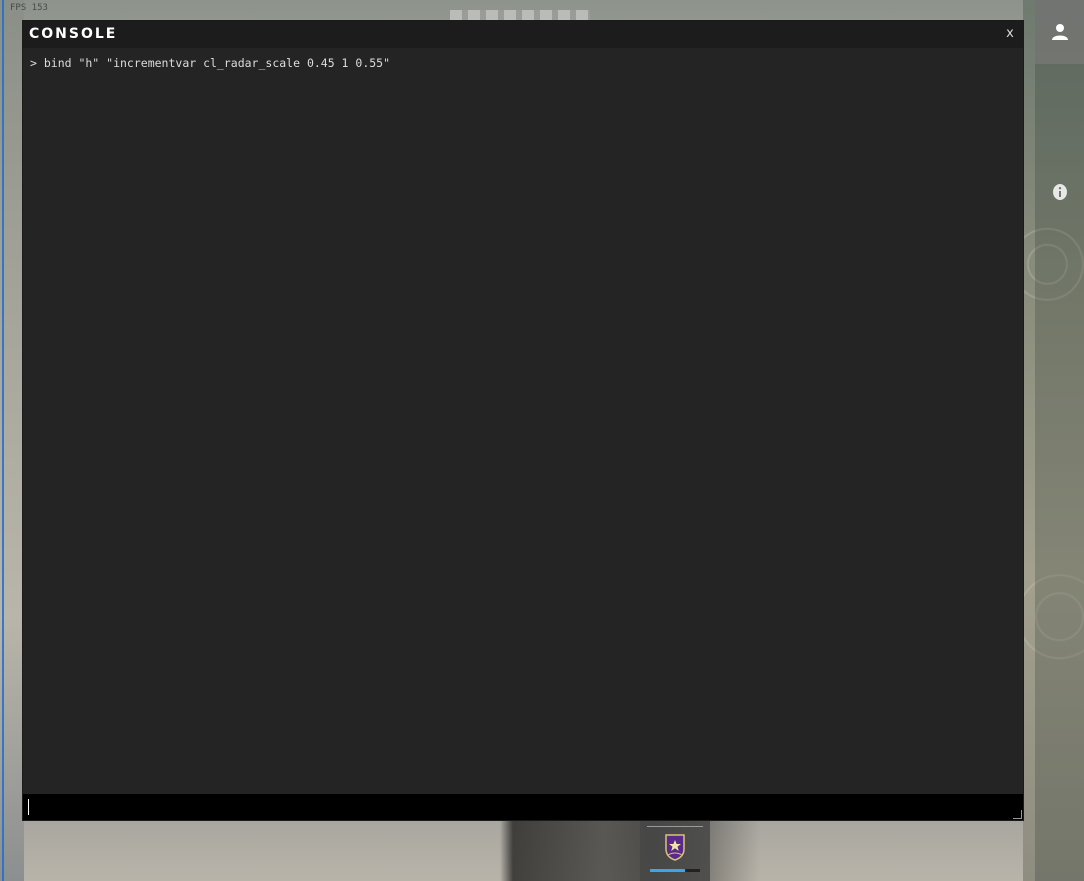  I want to click on resize-grip-icon, so click(1017, 814).